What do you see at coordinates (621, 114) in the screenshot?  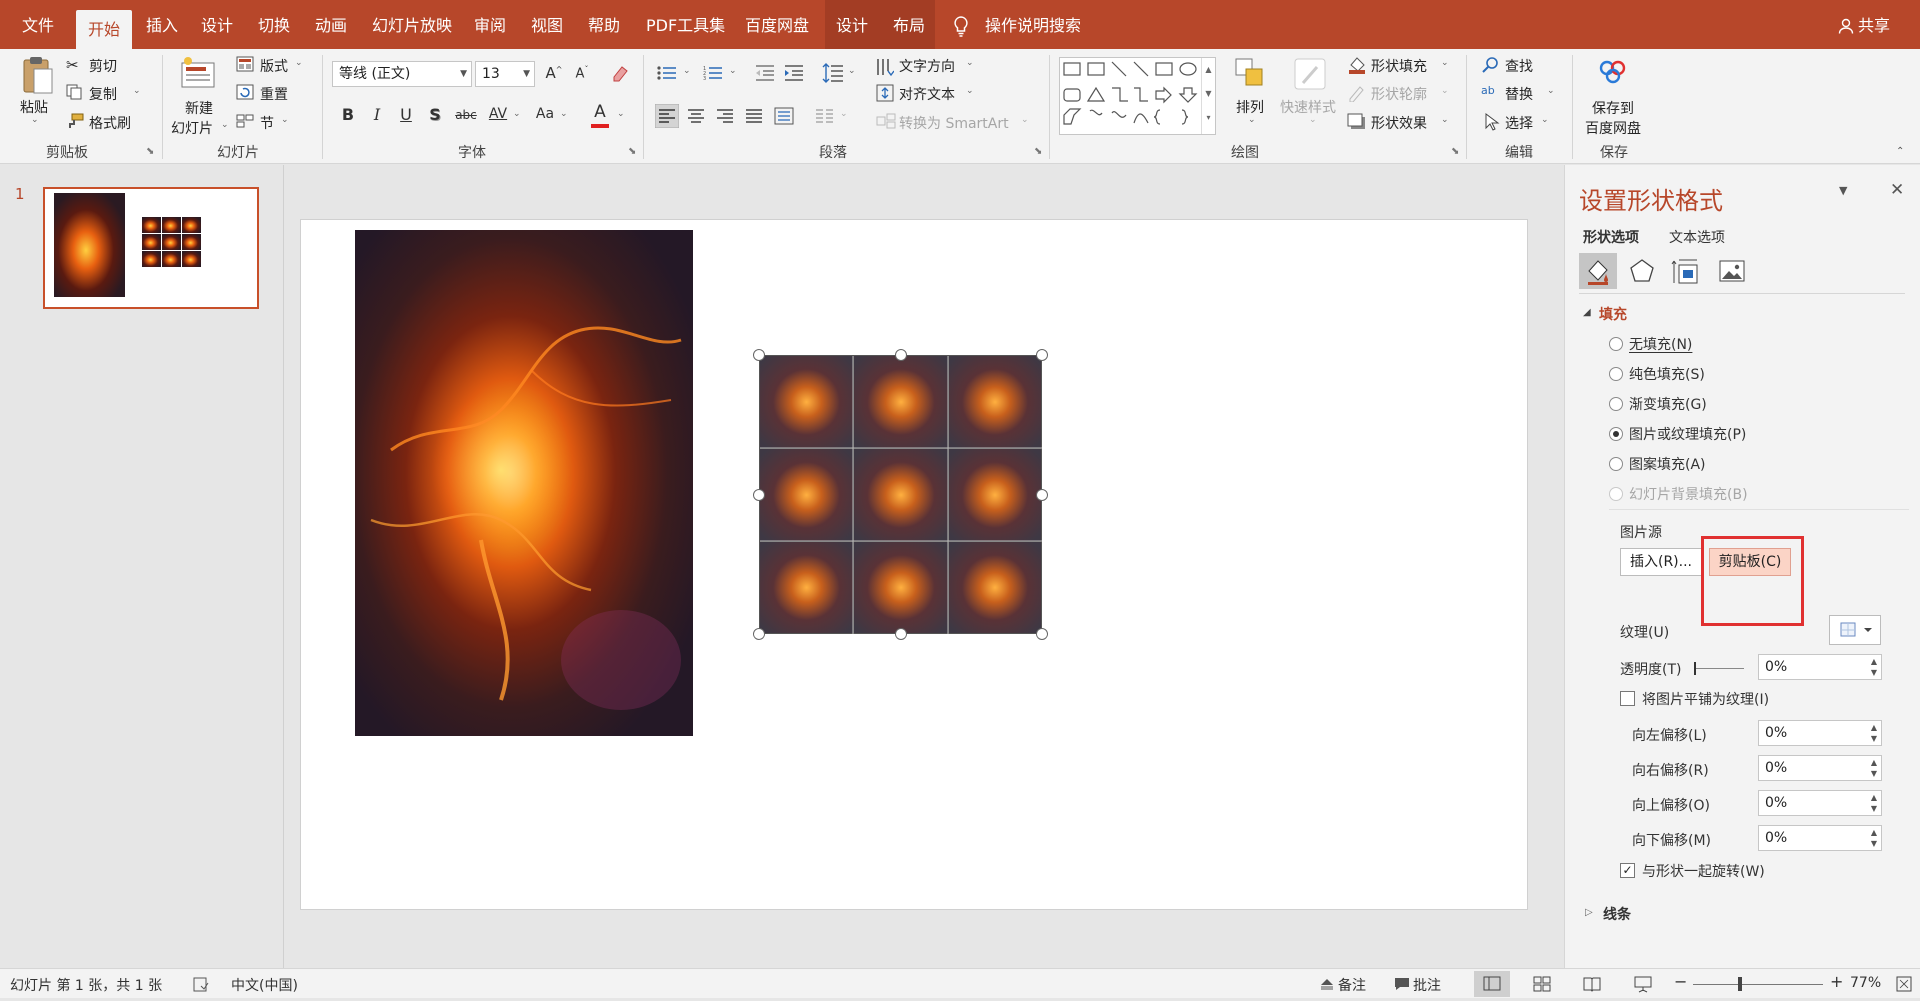 I see `font-color-dropdown-icon: ⌄` at bounding box center [621, 114].